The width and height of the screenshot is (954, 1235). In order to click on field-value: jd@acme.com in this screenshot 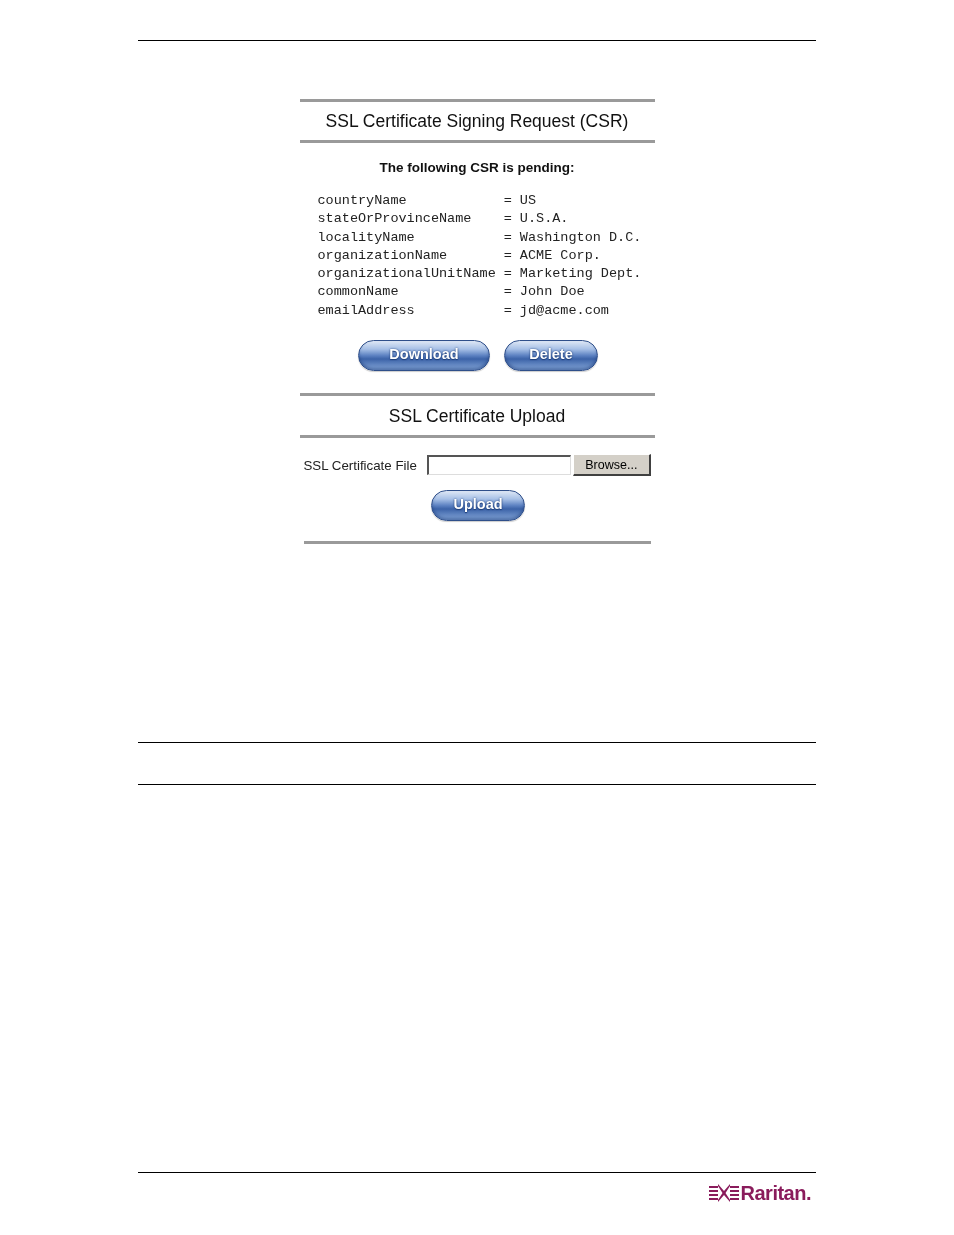, I will do `click(564, 310)`.